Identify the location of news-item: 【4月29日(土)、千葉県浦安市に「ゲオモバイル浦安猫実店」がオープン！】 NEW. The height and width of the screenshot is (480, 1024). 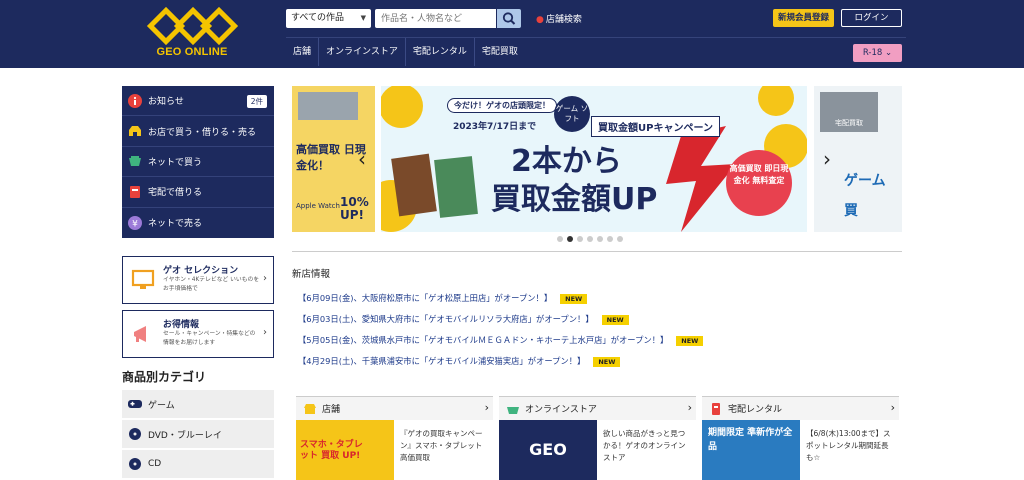
(459, 361).